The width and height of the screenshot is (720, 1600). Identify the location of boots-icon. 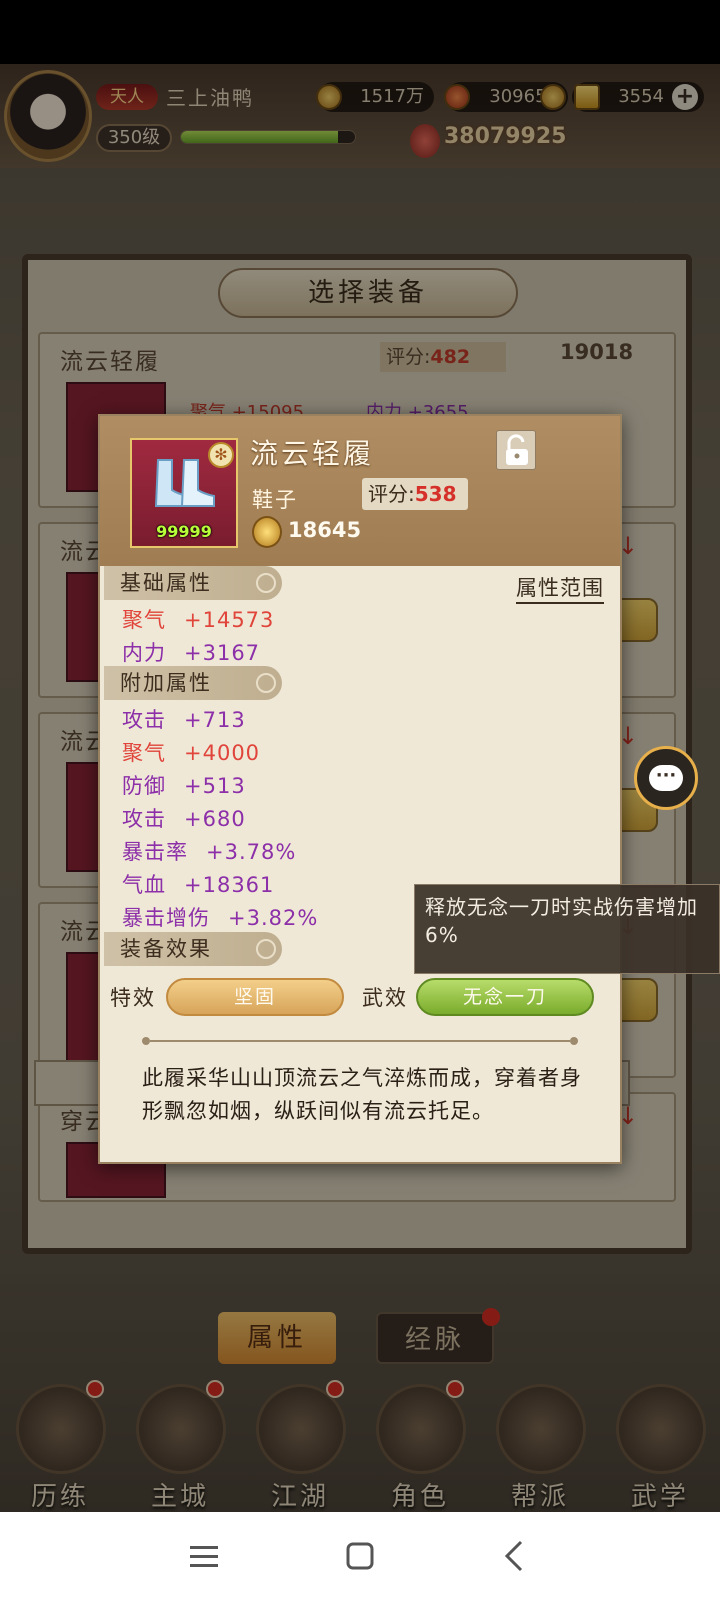
(184, 483).